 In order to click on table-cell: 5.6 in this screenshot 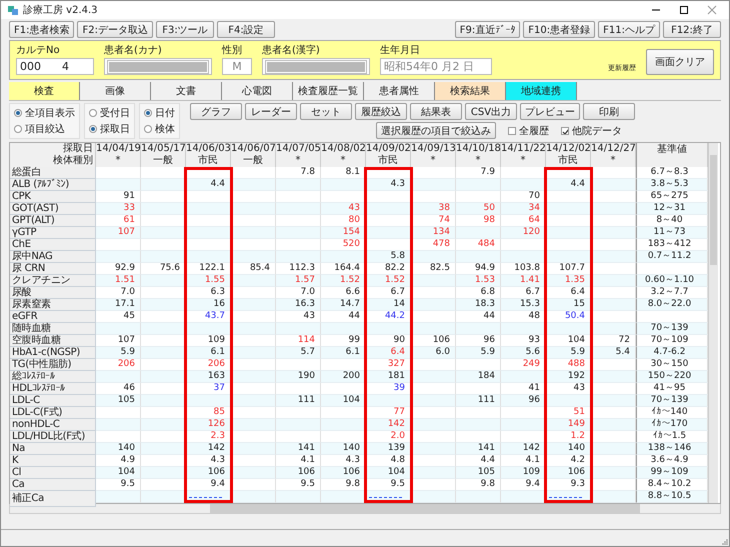, I will do `click(523, 353)`.